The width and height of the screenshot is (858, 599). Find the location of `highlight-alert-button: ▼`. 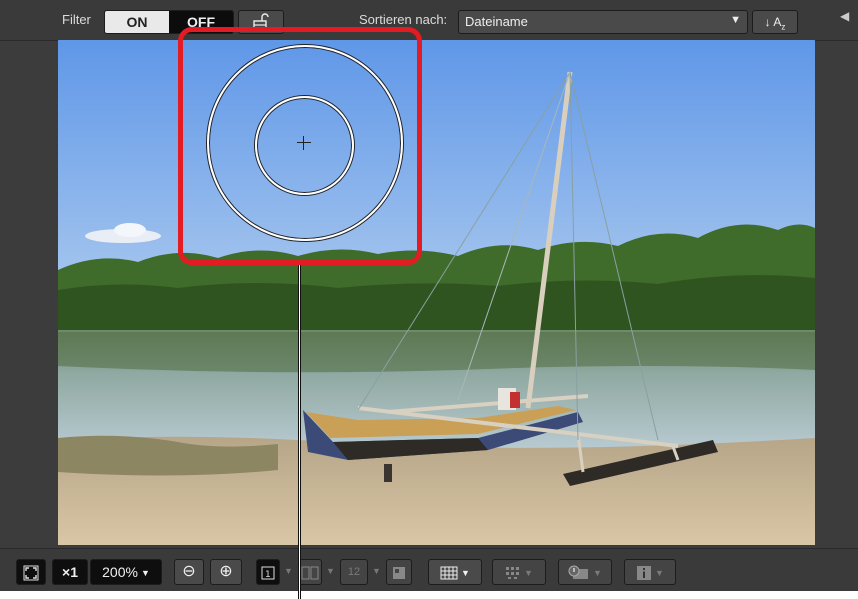

highlight-alert-button: ▼ is located at coordinates (585, 572).